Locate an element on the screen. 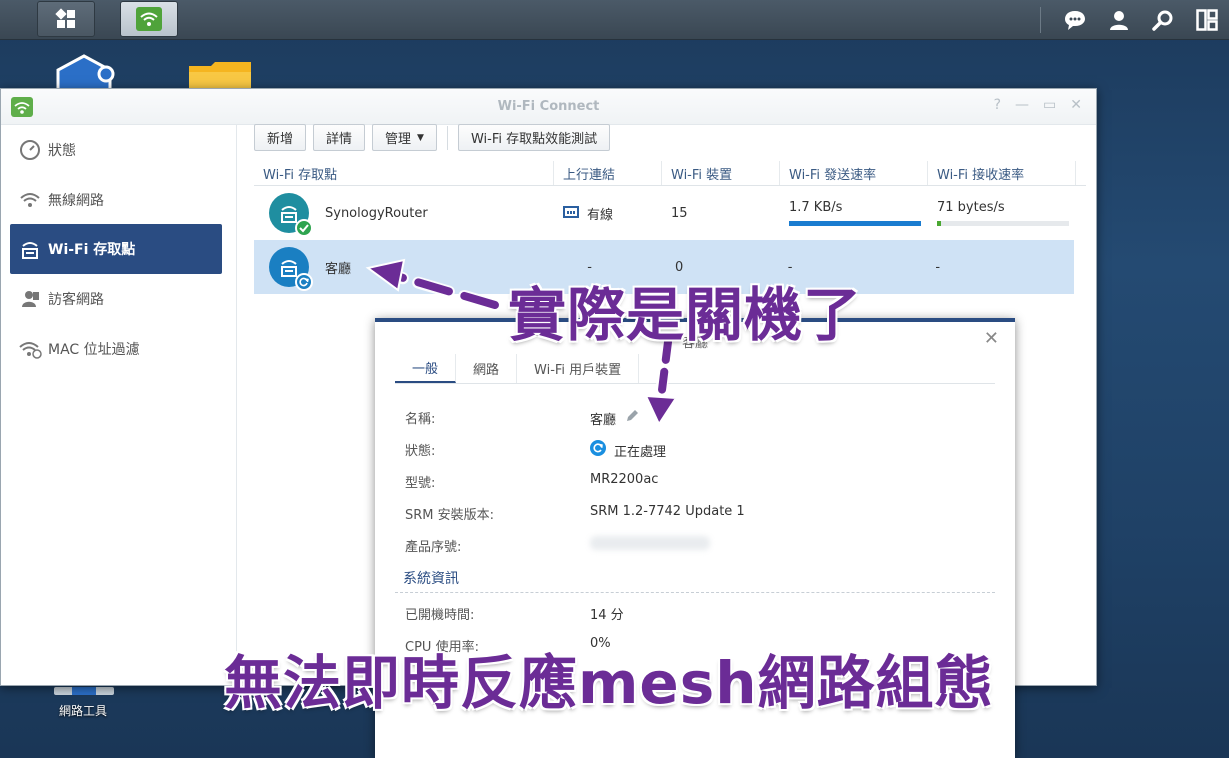 The height and width of the screenshot is (758, 1229). wifi-connect-taskbar-button is located at coordinates (149, 19).